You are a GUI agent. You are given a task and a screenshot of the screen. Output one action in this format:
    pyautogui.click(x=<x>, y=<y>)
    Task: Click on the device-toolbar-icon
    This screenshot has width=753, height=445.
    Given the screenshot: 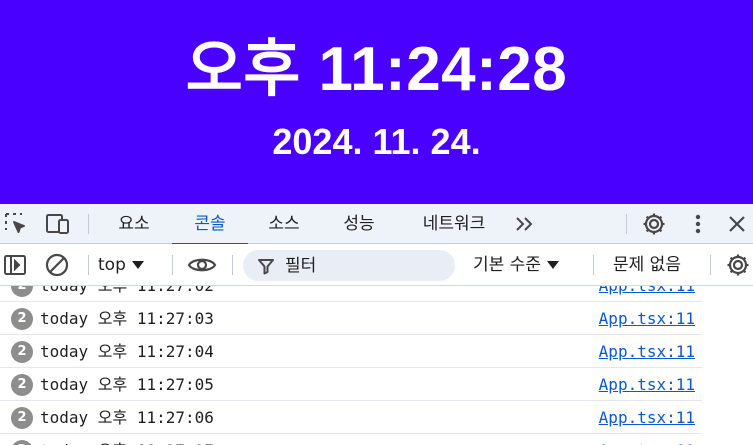 What is the action you would take?
    pyautogui.click(x=58, y=224)
    